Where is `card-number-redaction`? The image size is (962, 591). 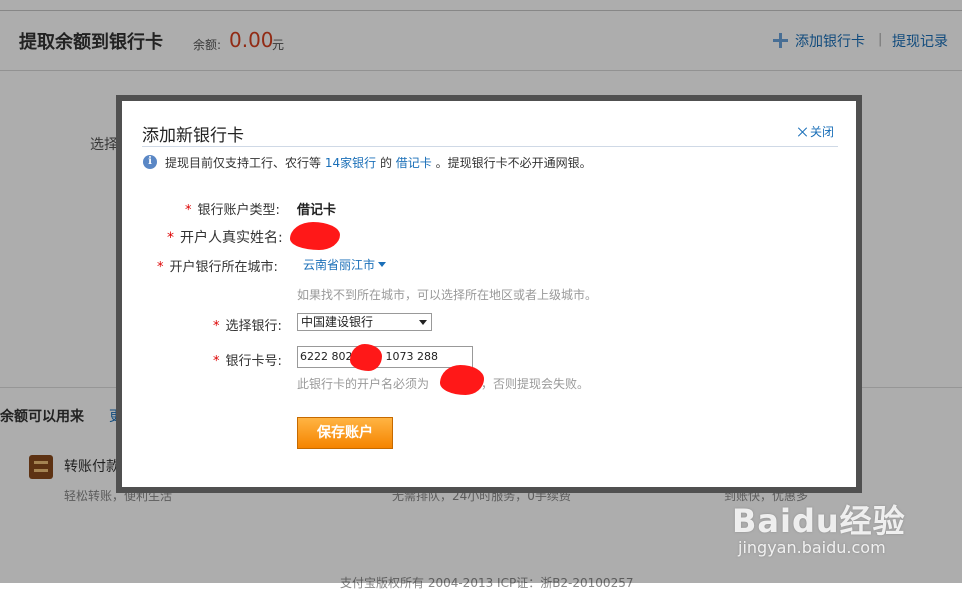 card-number-redaction is located at coordinates (366, 357).